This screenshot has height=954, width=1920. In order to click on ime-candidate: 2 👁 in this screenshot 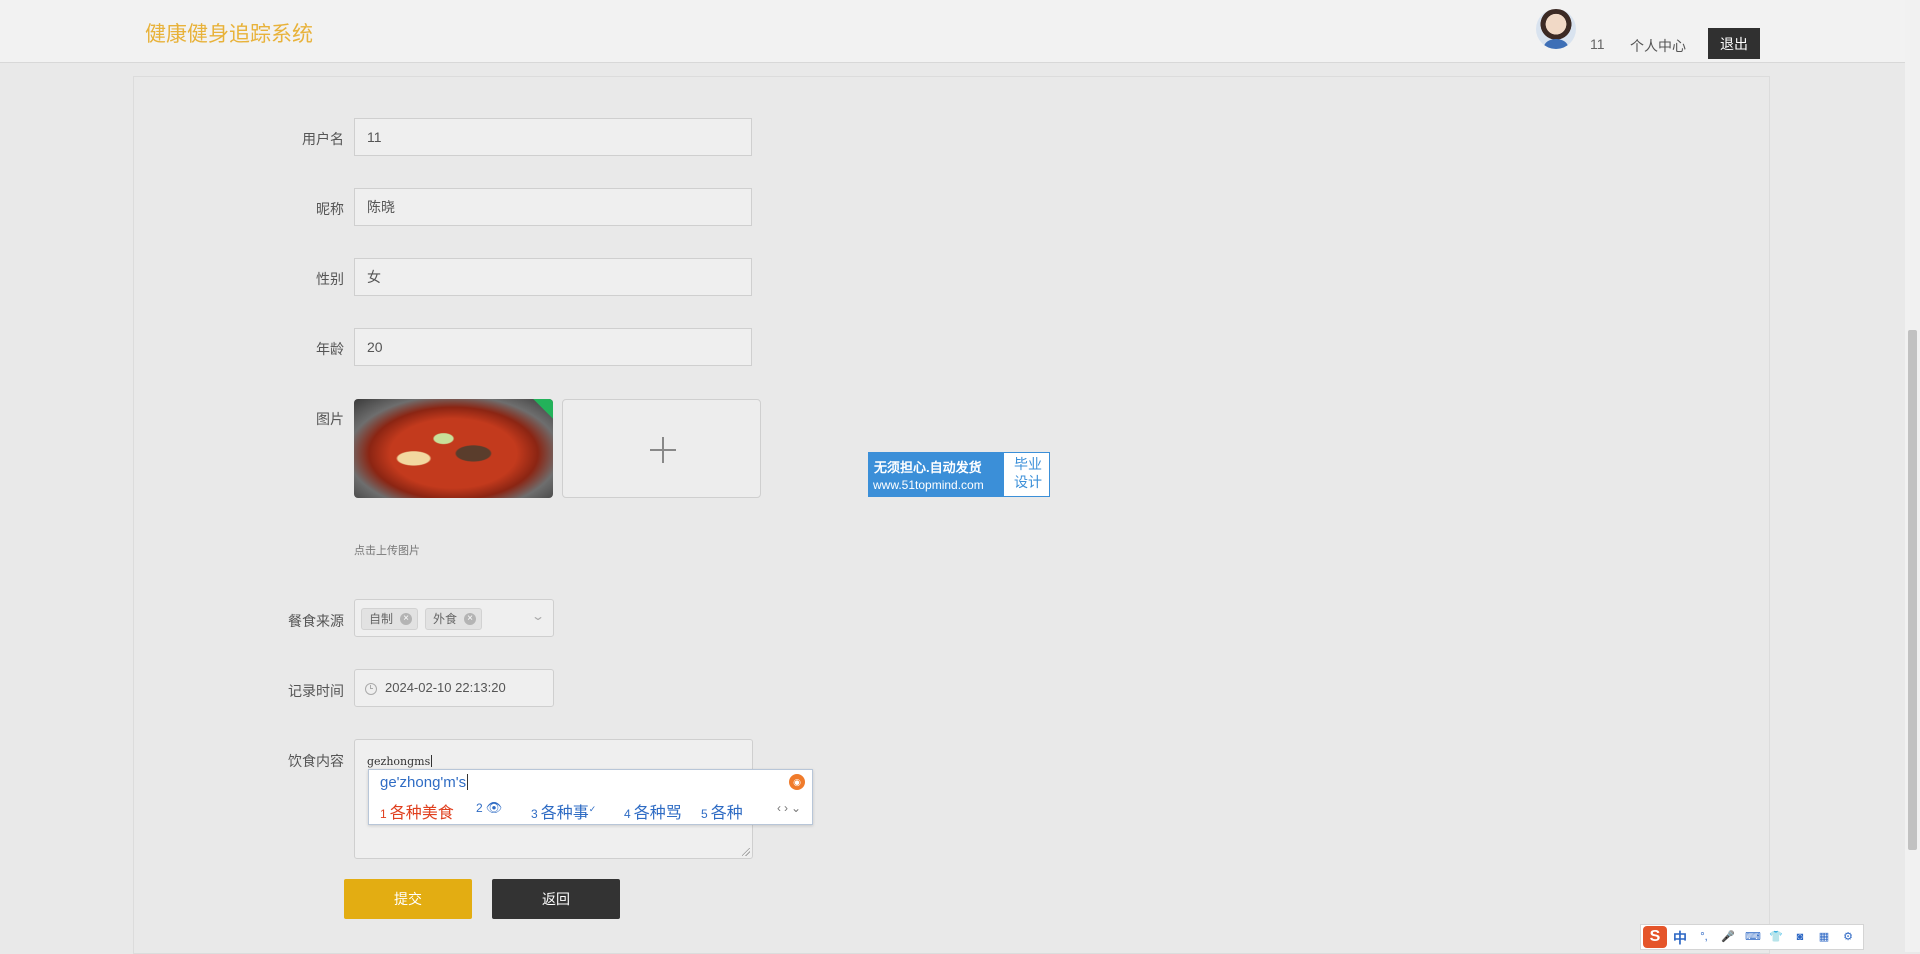, I will do `click(489, 808)`.